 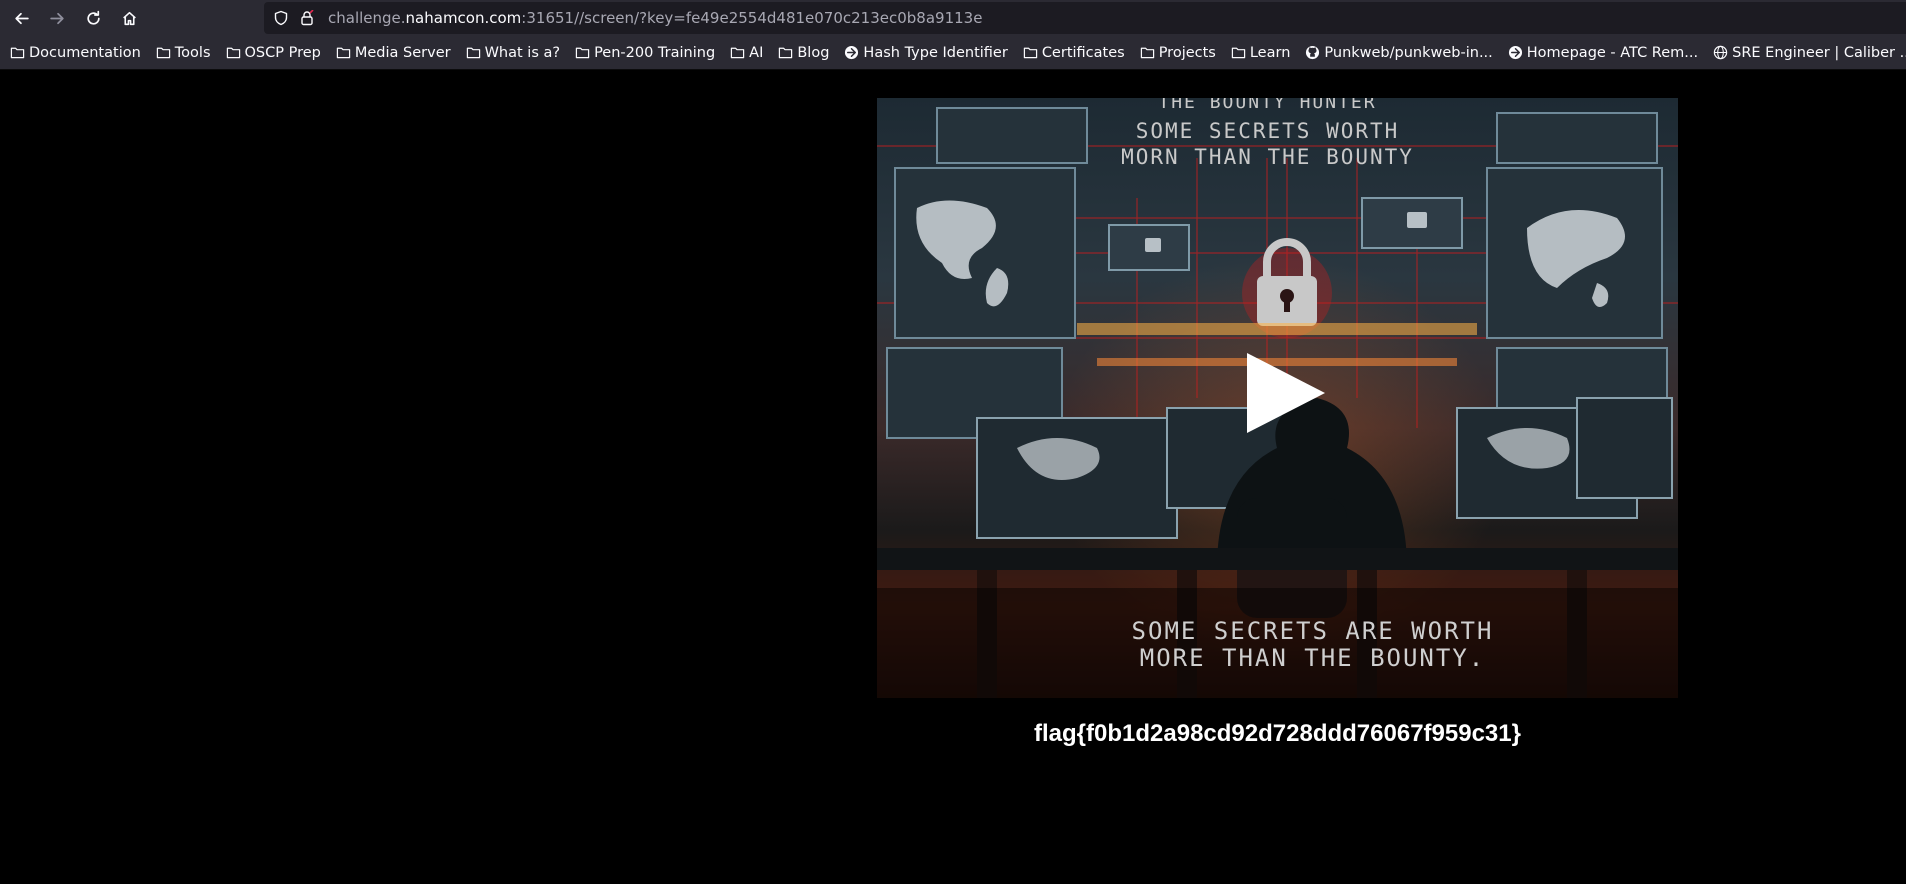 I want to click on poster-bottom-tagline-line2: MORE THAN THE BOUNTY., so click(x=1312, y=658).